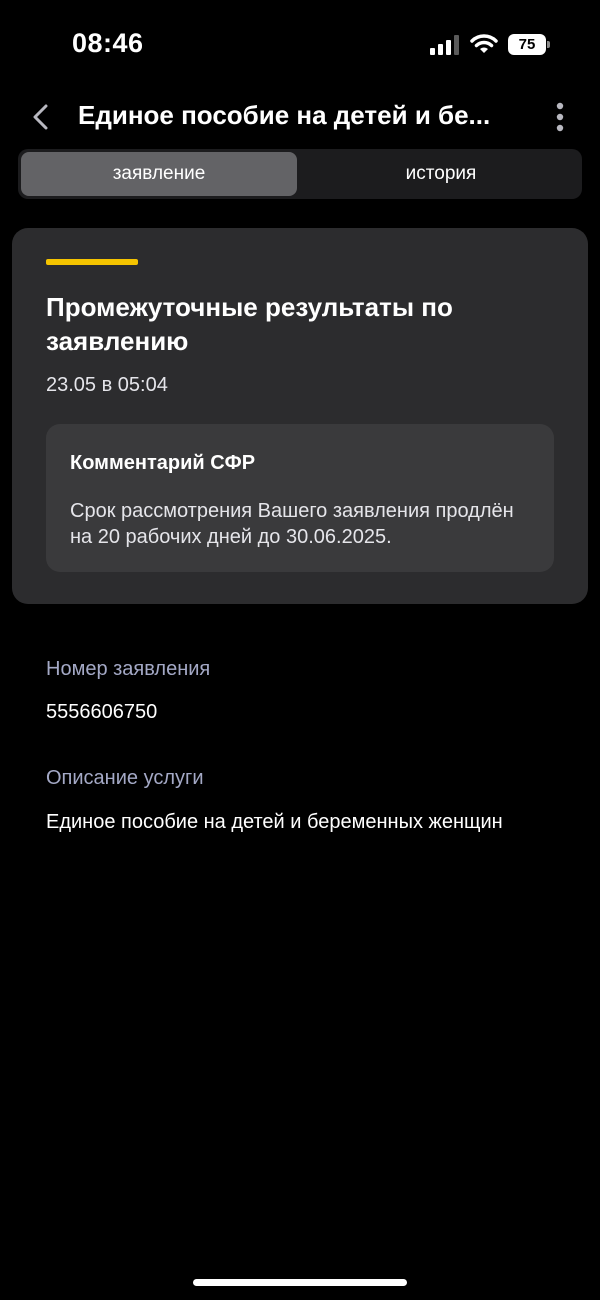  I want to click on home-indicator, so click(300, 1282).